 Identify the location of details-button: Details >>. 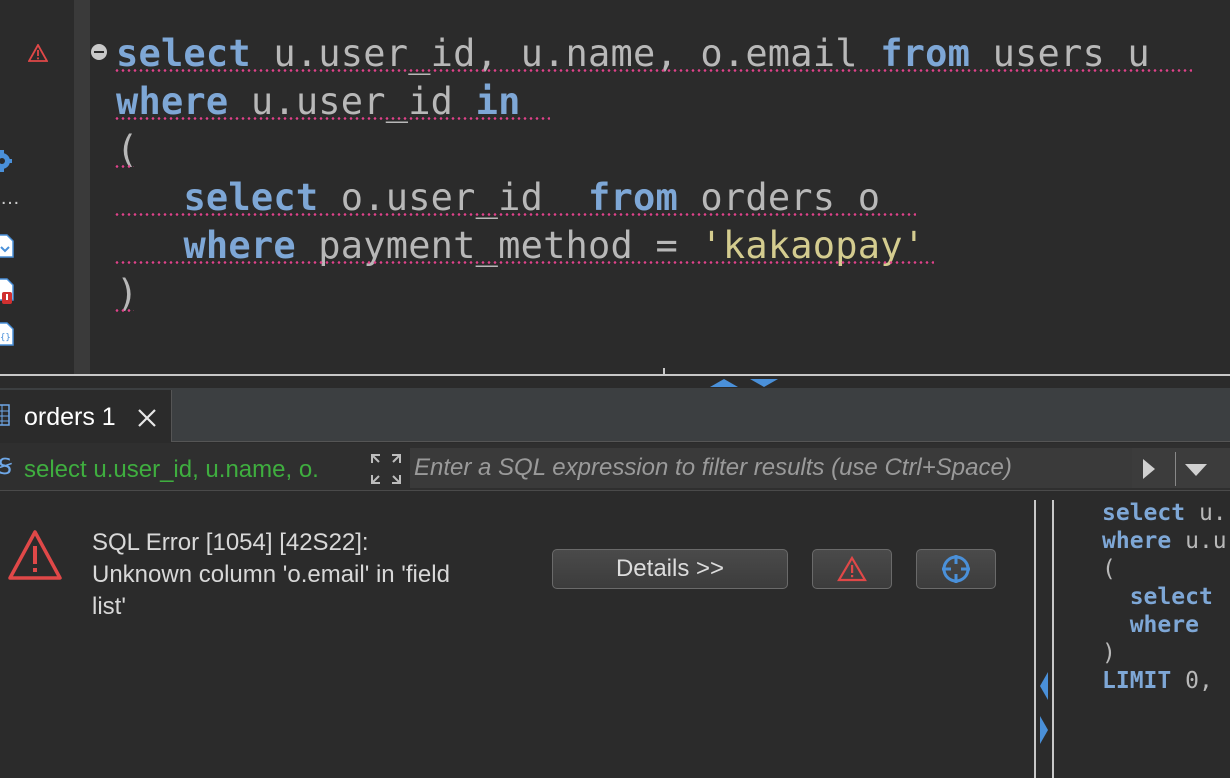
(670, 569).